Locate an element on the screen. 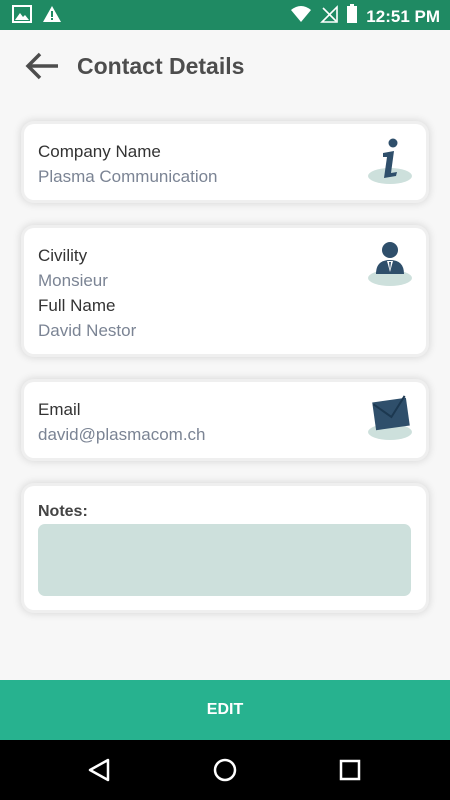 Image resolution: width=450 pixels, height=800 pixels. email-card: Email david@plasmacom.ch is located at coordinates (225, 420).